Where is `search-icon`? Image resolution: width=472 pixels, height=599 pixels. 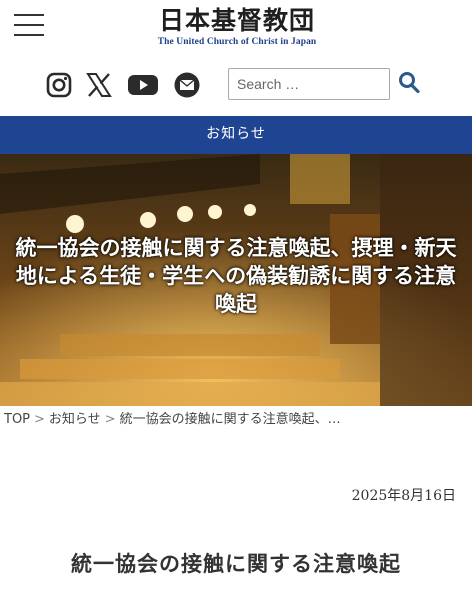
search-icon is located at coordinates (409, 83).